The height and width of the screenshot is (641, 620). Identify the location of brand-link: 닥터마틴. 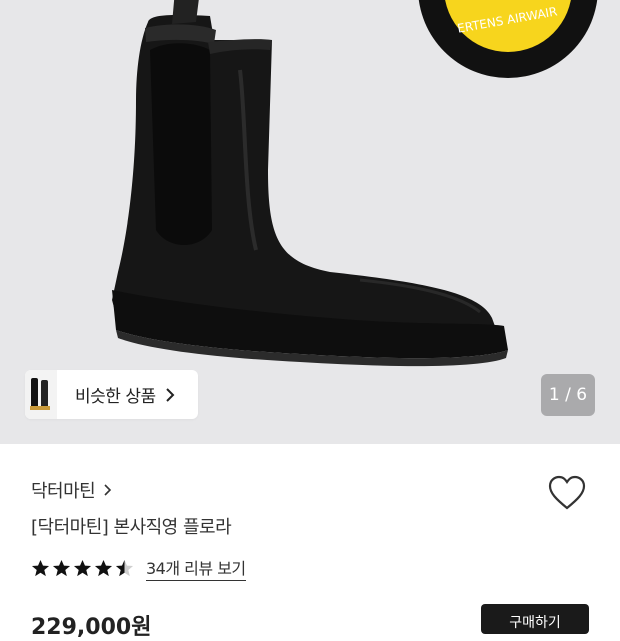
(72, 490).